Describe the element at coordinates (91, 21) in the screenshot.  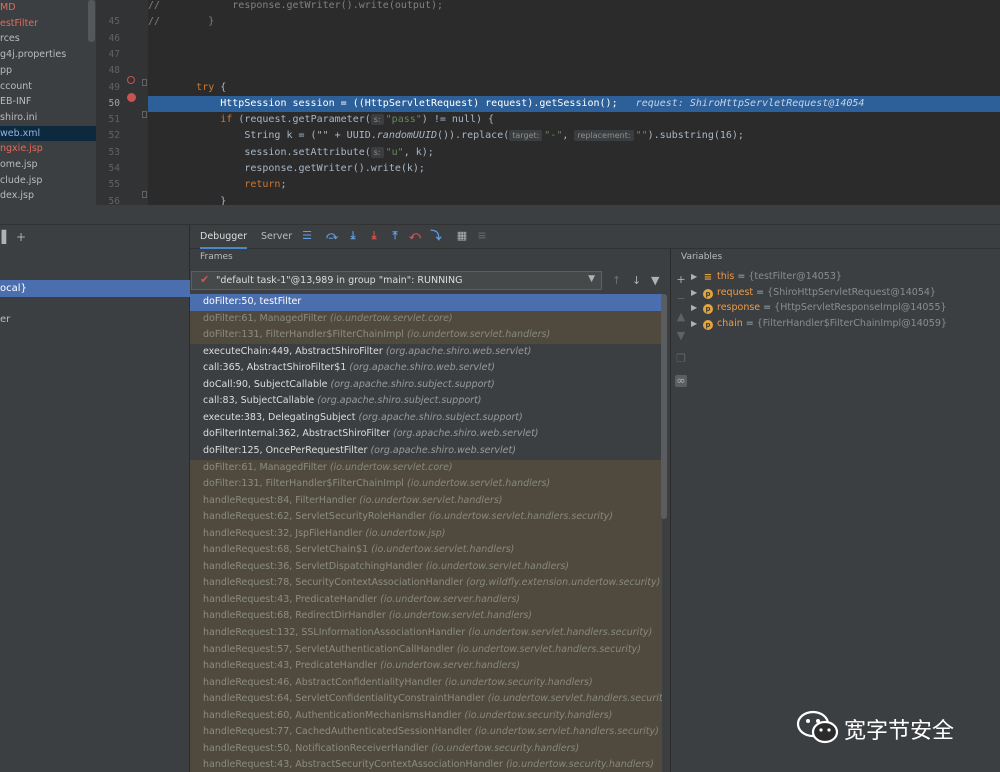
I see `project-tree-scrollbar` at that location.